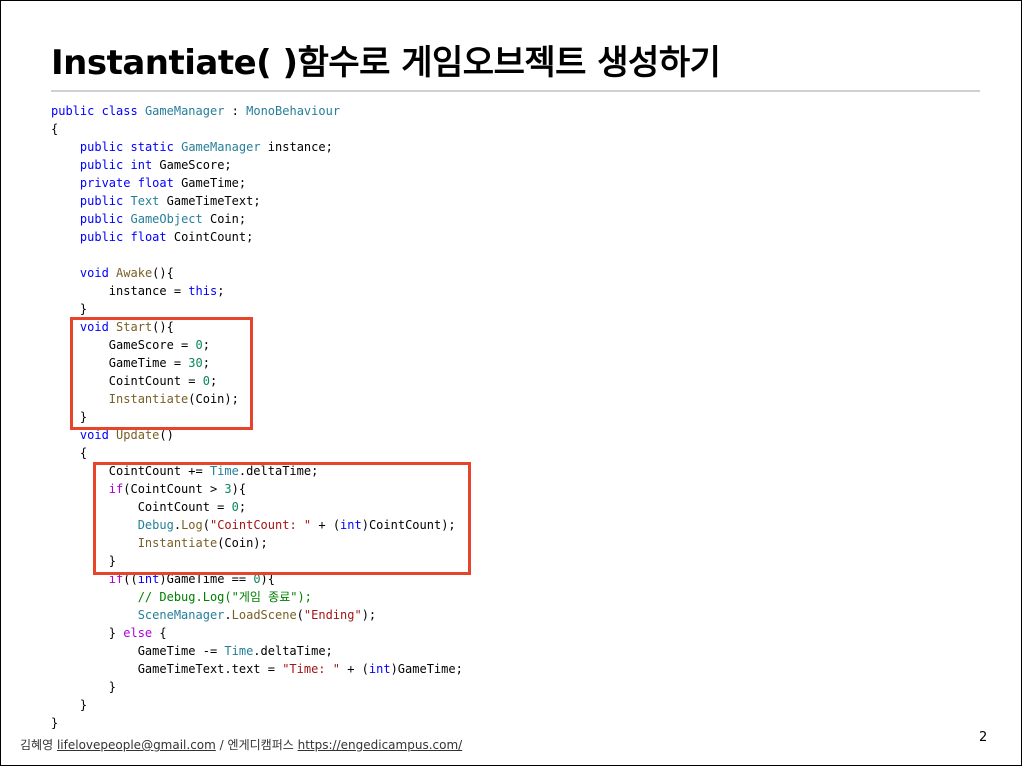 This screenshot has width=1024, height=768. What do you see at coordinates (224, 219) in the screenshot?
I see `code-token: Coin;` at bounding box center [224, 219].